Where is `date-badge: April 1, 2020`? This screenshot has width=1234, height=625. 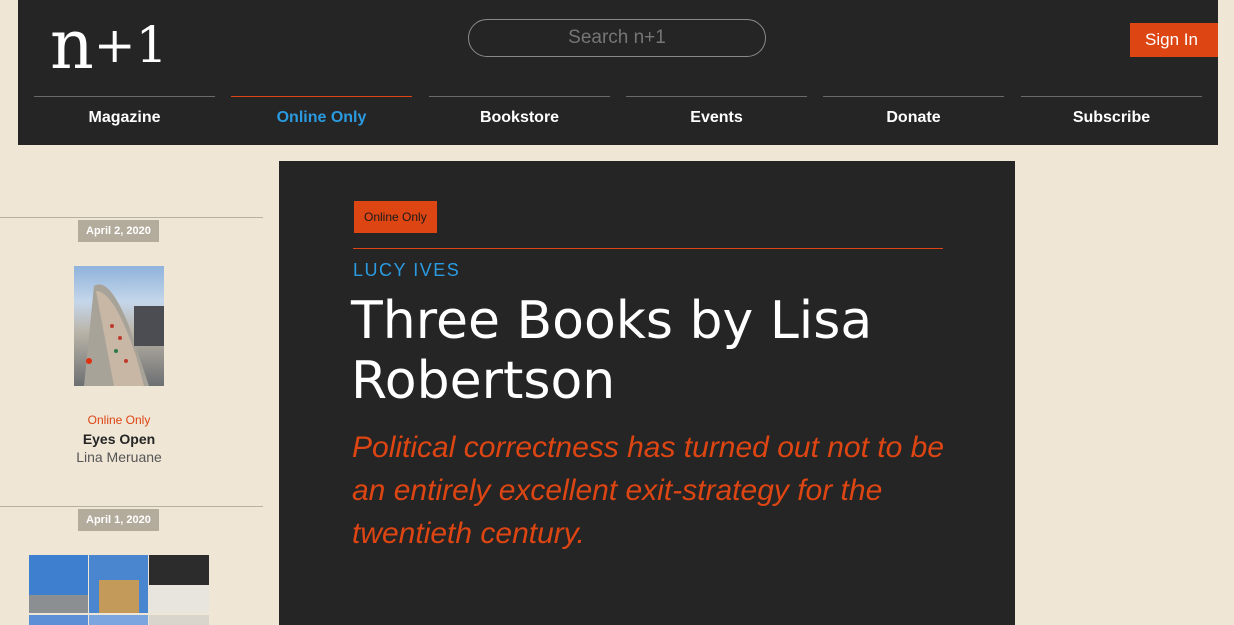 date-badge: April 1, 2020 is located at coordinates (118, 520).